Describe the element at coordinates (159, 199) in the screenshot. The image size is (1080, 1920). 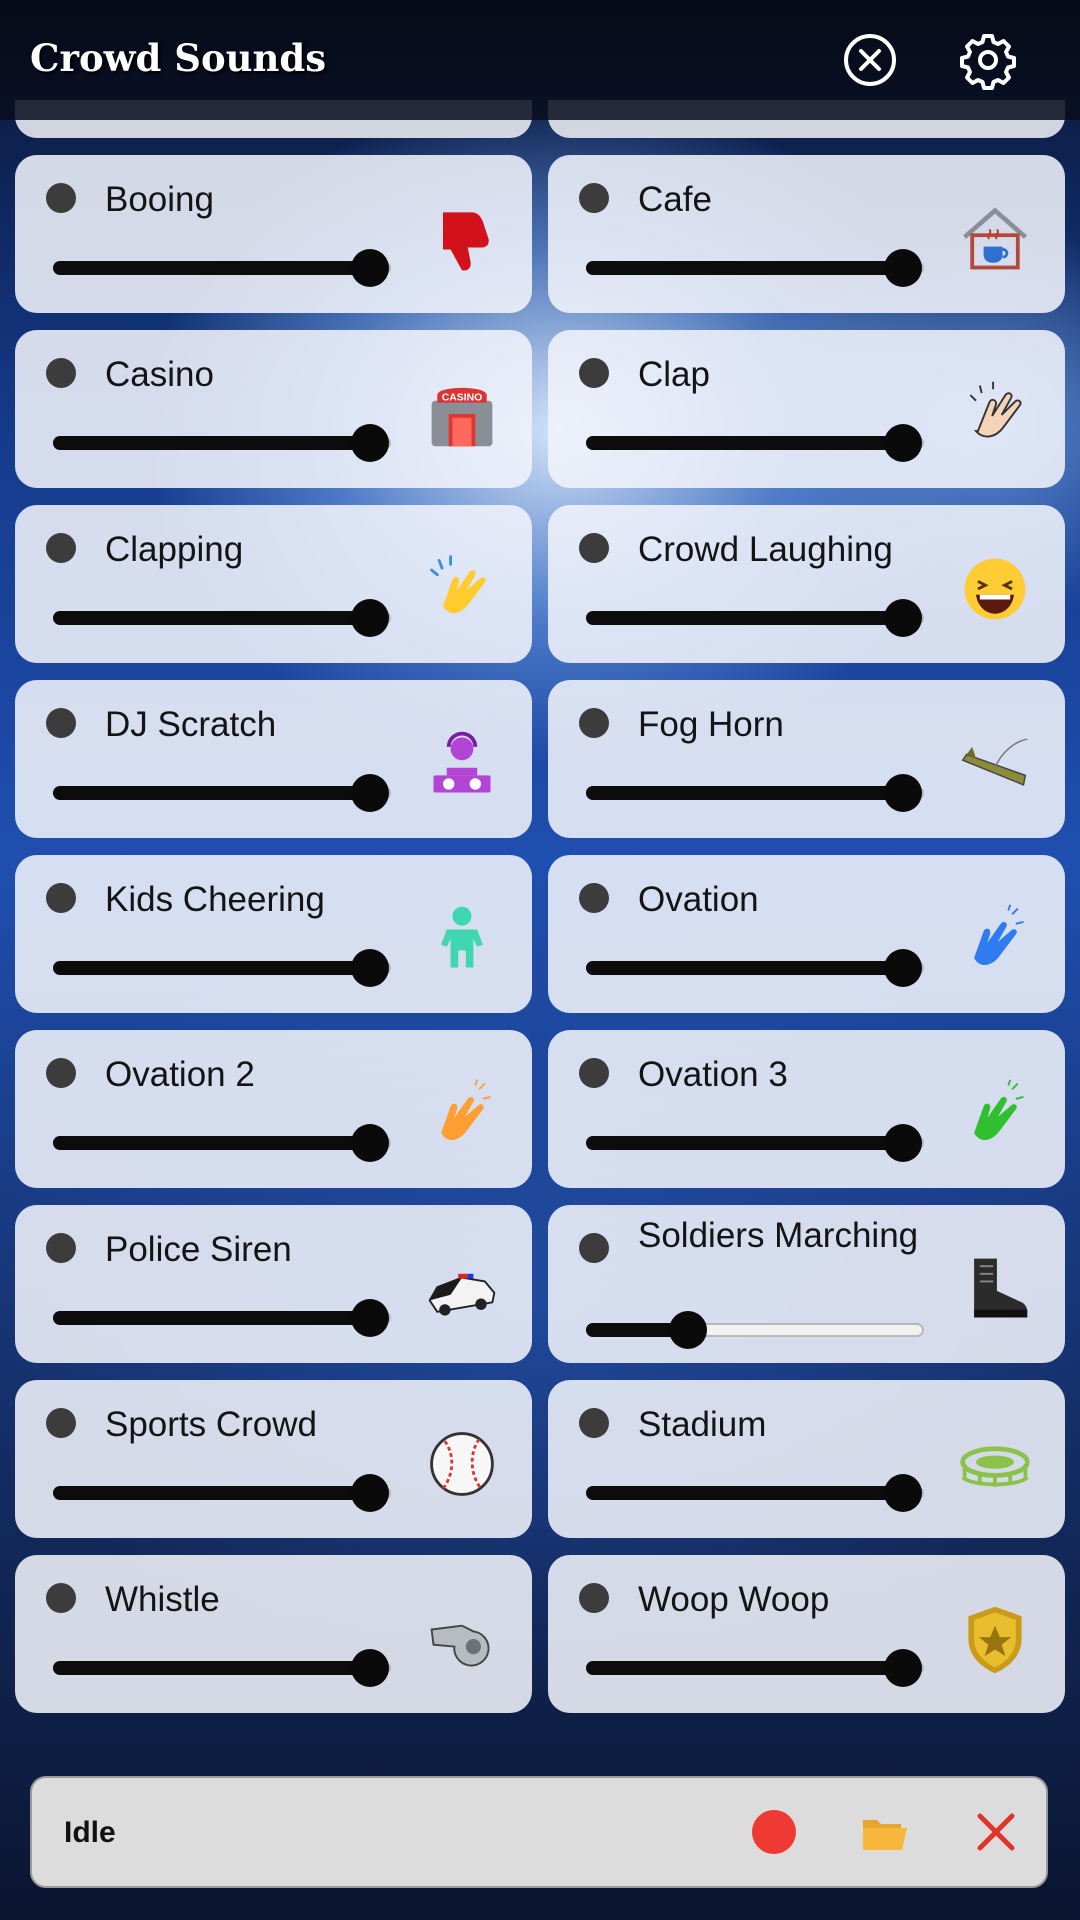
I see `sound-name: Booing` at that location.